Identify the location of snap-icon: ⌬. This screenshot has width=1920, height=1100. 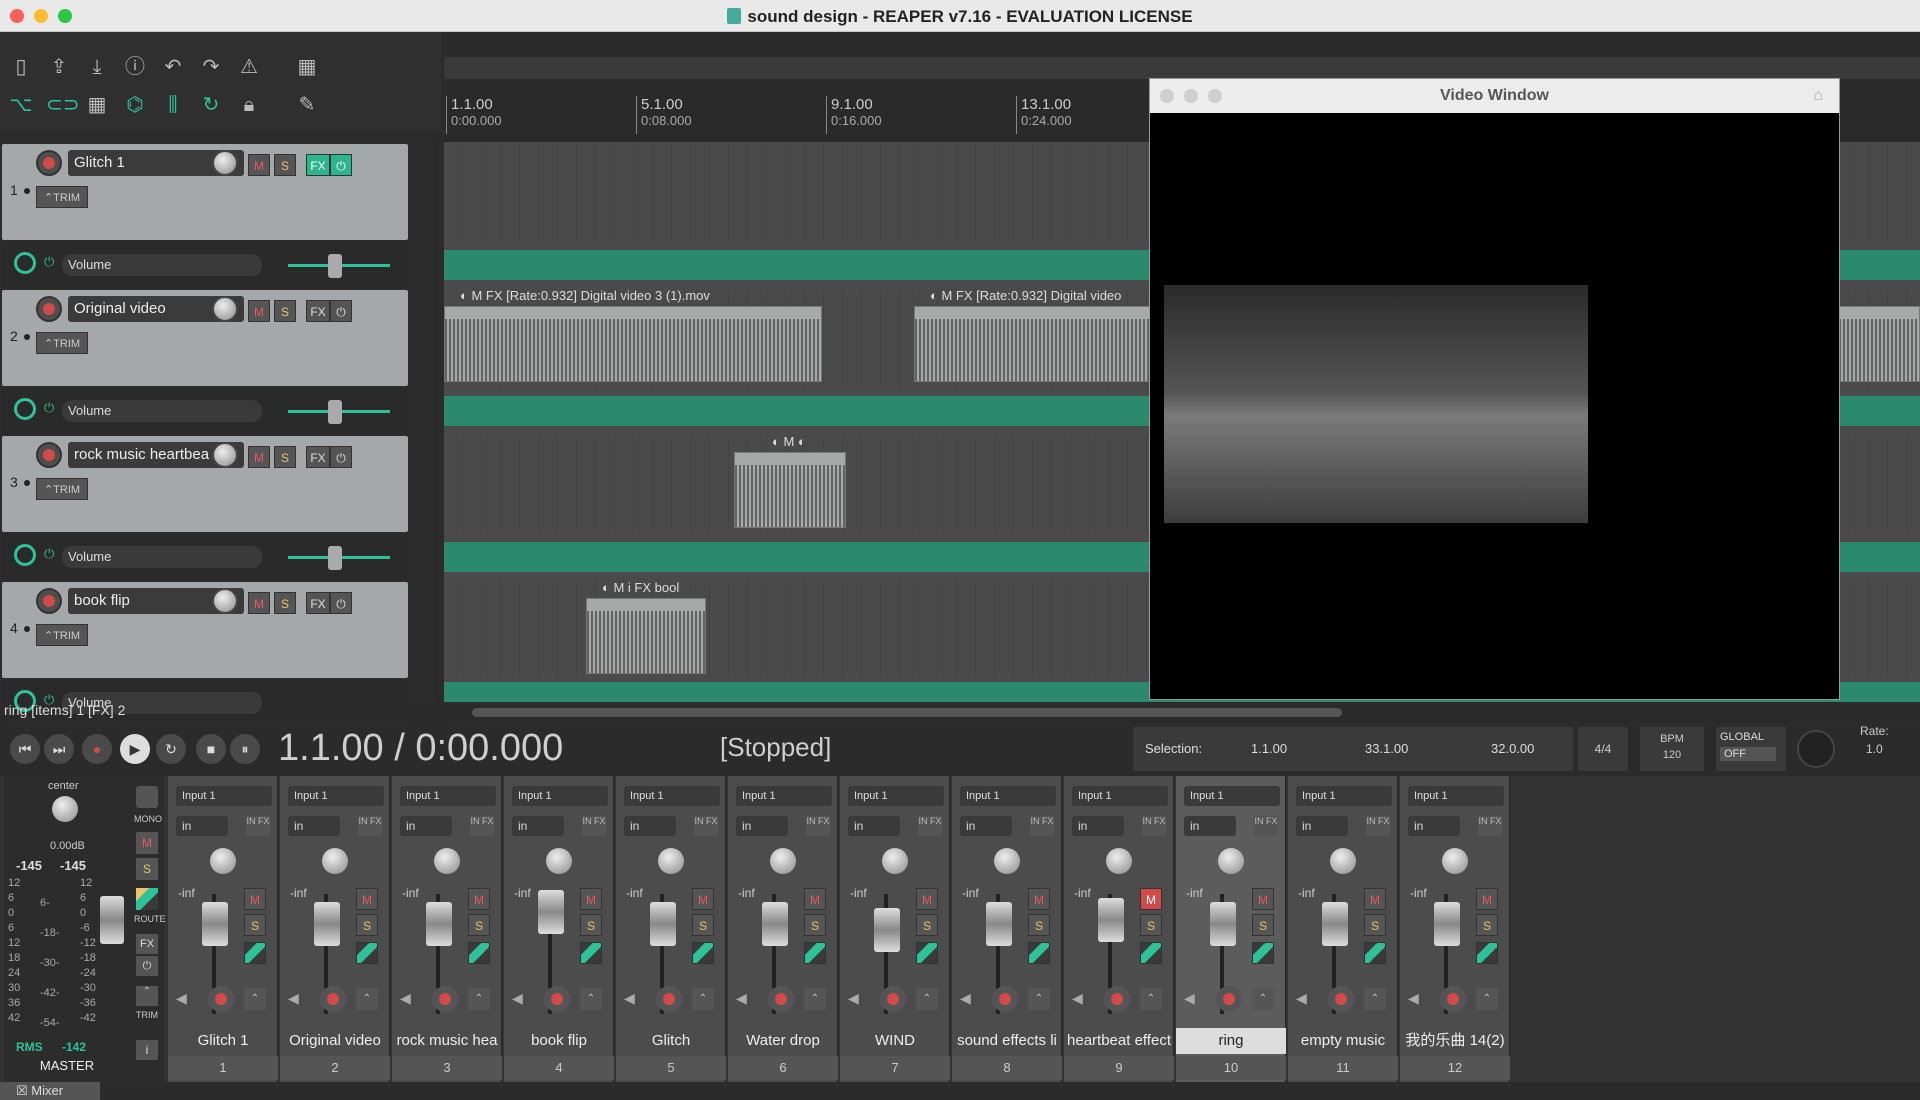
(135, 105).